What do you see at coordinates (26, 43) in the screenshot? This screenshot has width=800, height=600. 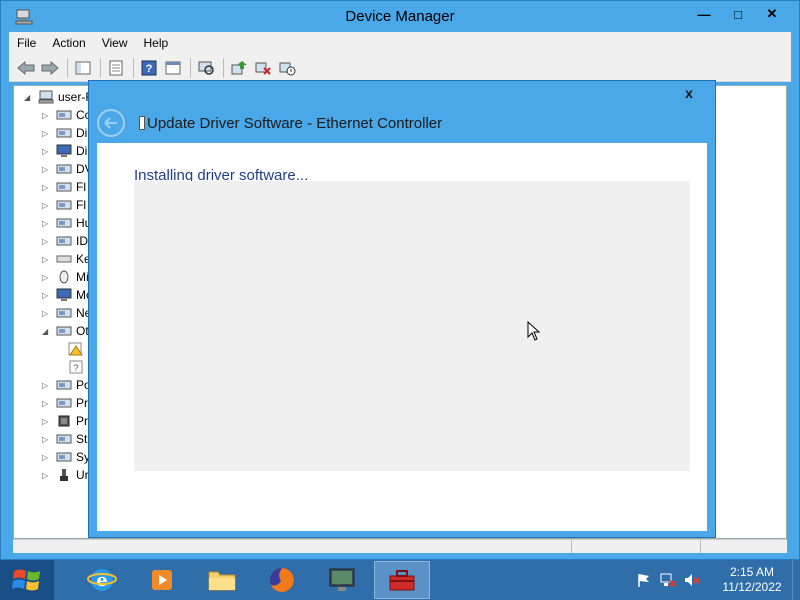 I see `menu-file: File` at bounding box center [26, 43].